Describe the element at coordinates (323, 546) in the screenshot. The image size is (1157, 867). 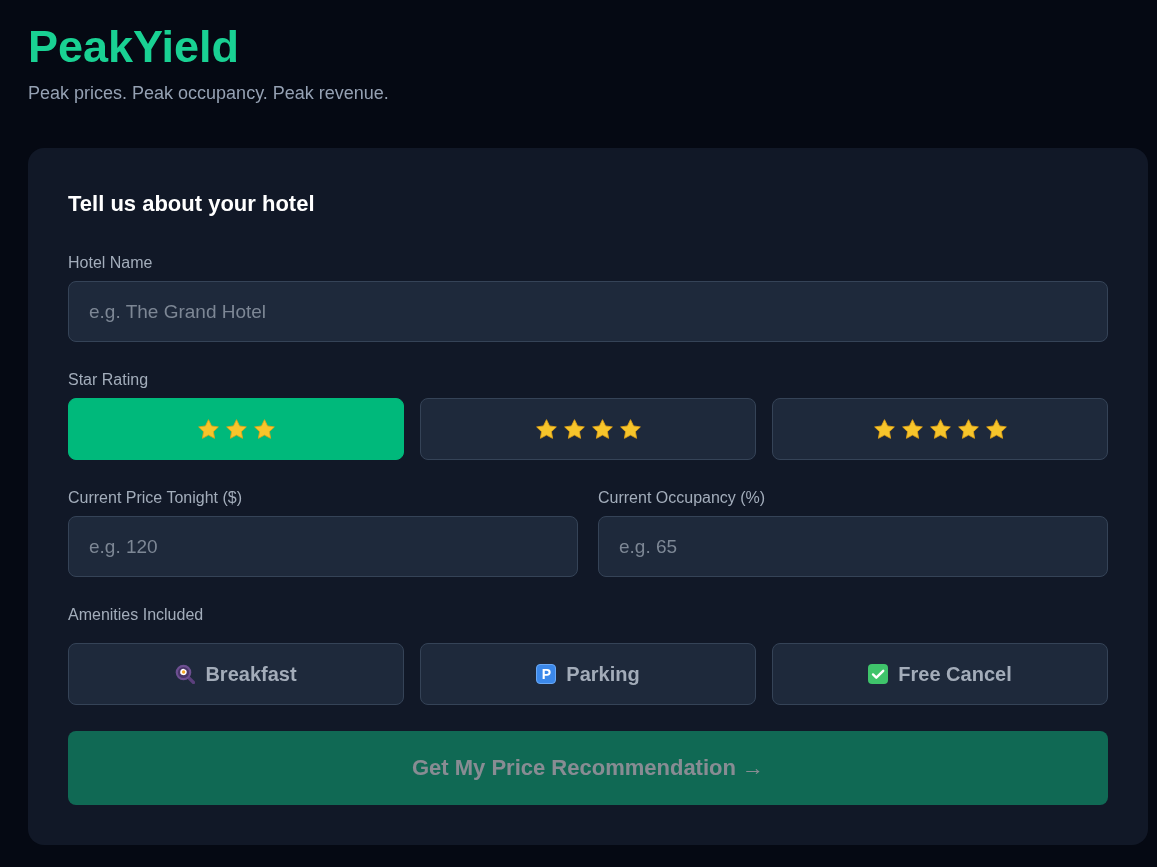
I see `input-field: e.g. 120` at that location.